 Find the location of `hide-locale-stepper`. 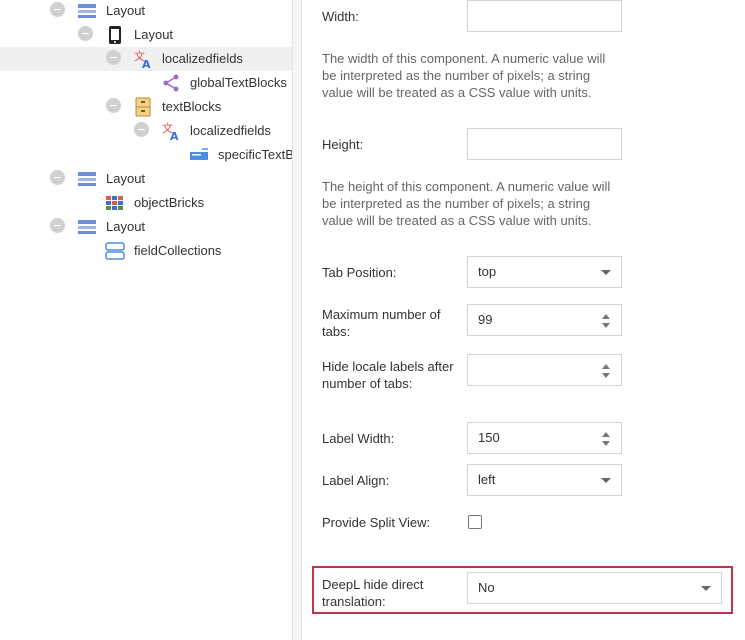

hide-locale-stepper is located at coordinates (544, 370).